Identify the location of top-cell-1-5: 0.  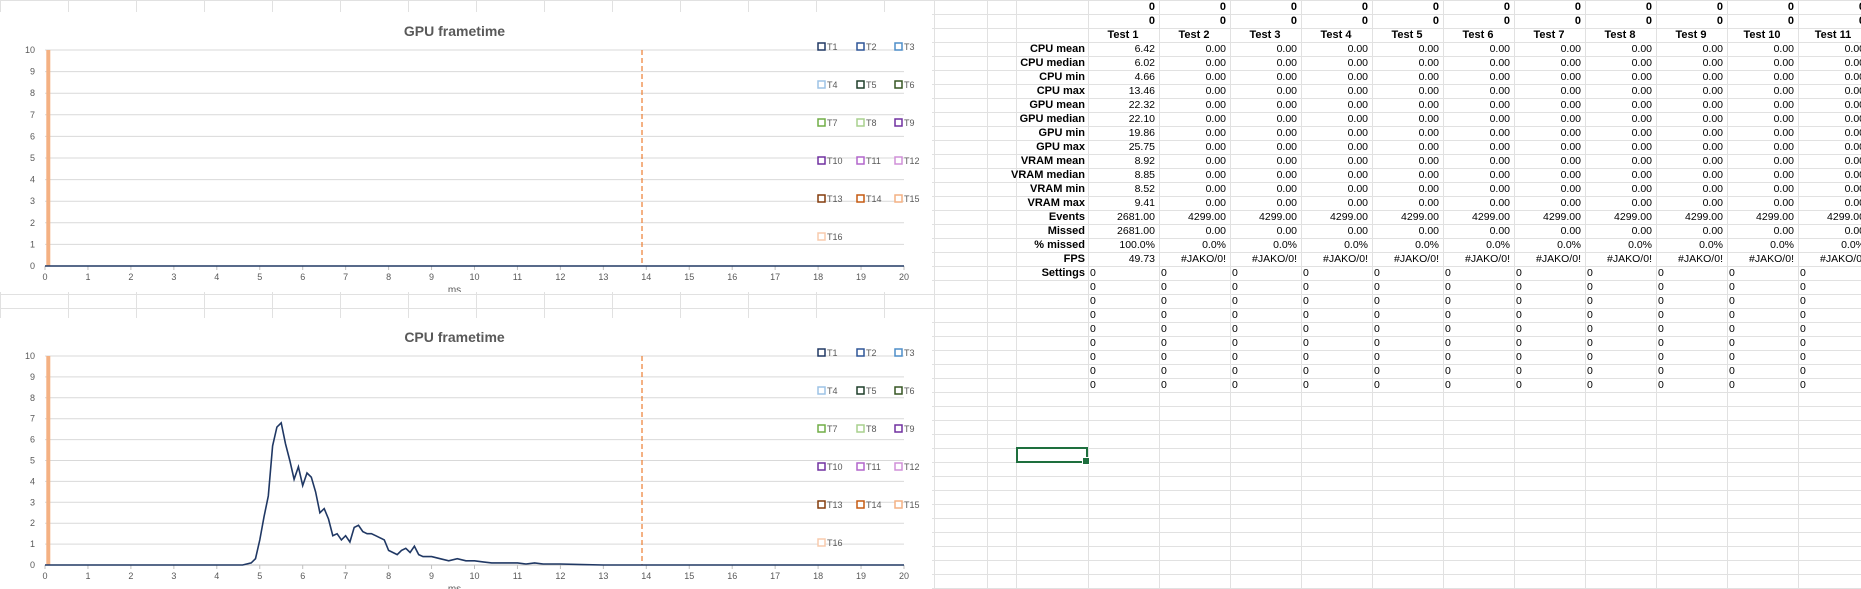
(1476, 21).